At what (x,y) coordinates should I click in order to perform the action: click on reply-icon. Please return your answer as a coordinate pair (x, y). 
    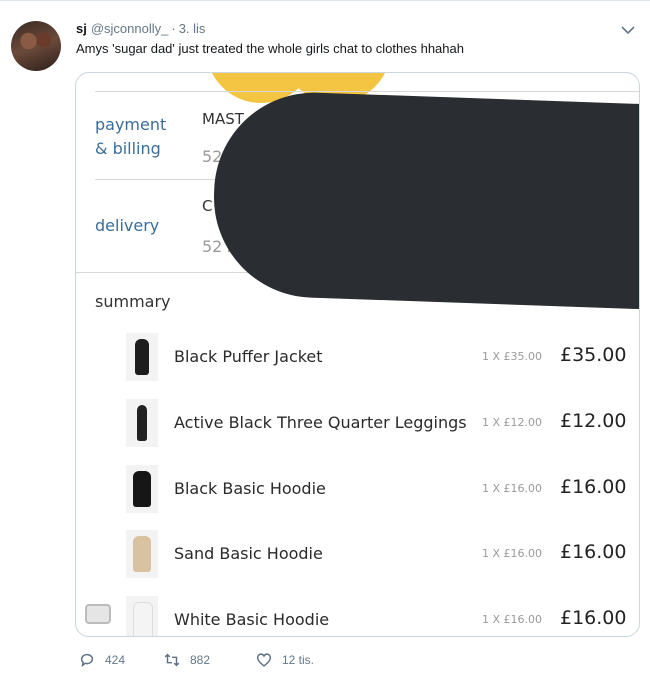
    Looking at the image, I should click on (87, 660).